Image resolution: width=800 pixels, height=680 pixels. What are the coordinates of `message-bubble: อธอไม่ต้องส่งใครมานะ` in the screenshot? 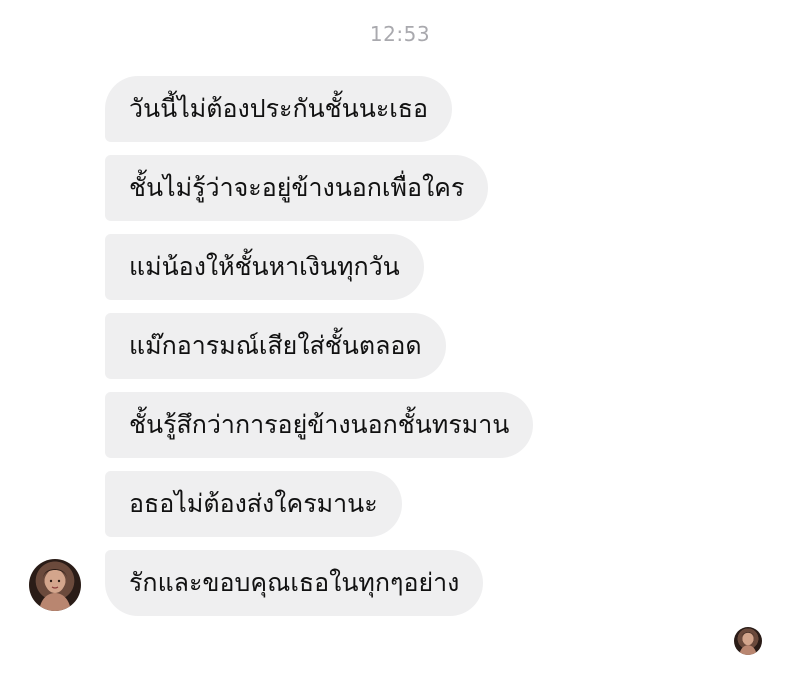 It's located at (253, 504).